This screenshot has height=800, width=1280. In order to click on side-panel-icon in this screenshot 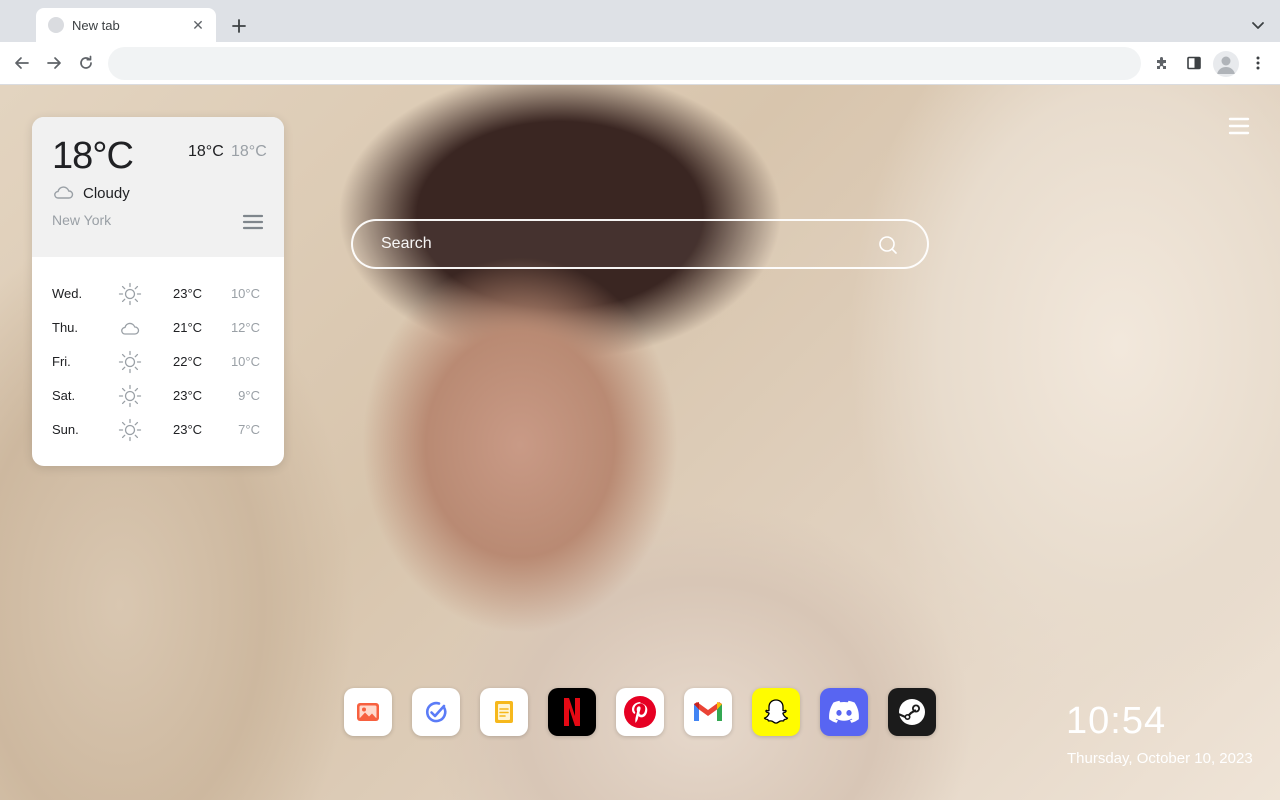, I will do `click(1194, 63)`.